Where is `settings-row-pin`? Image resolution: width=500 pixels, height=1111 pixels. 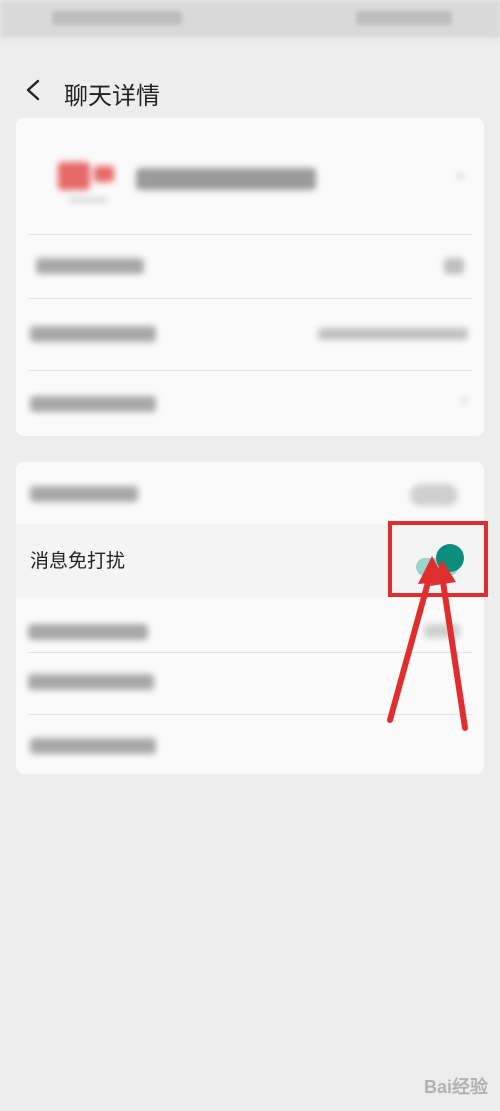 settings-row-pin is located at coordinates (250, 494).